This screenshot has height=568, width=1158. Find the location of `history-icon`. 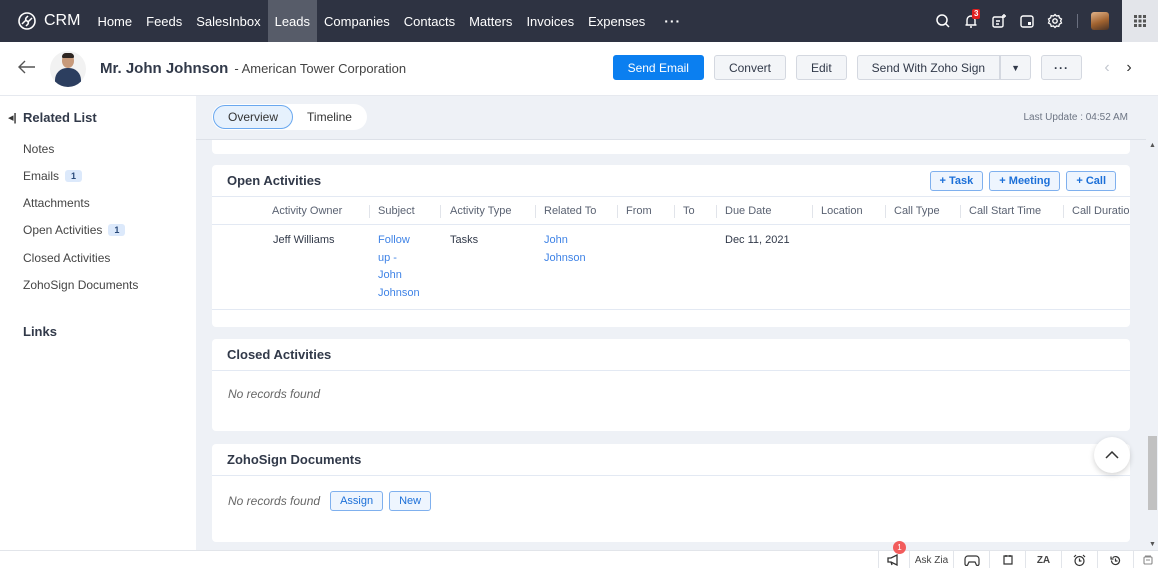

history-icon is located at coordinates (1115, 559).